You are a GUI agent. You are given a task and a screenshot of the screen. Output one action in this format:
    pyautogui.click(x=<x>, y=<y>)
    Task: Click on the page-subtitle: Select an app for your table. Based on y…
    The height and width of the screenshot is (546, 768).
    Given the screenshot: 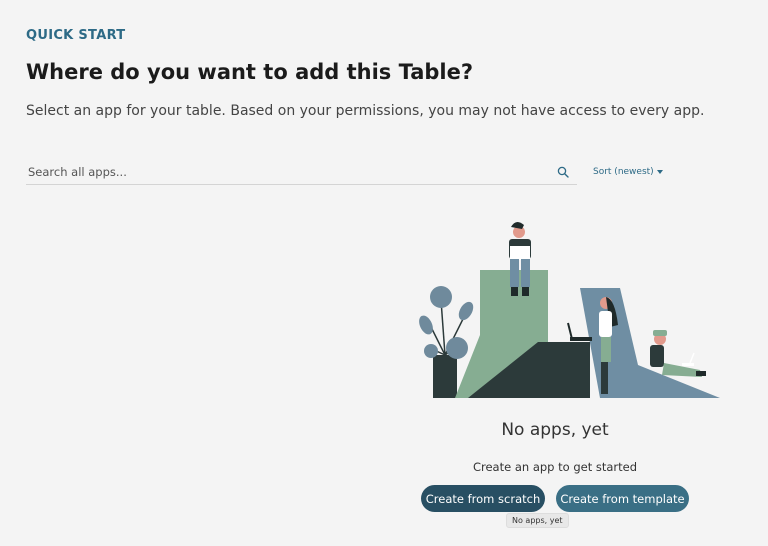 What is the action you would take?
    pyautogui.click(x=365, y=111)
    